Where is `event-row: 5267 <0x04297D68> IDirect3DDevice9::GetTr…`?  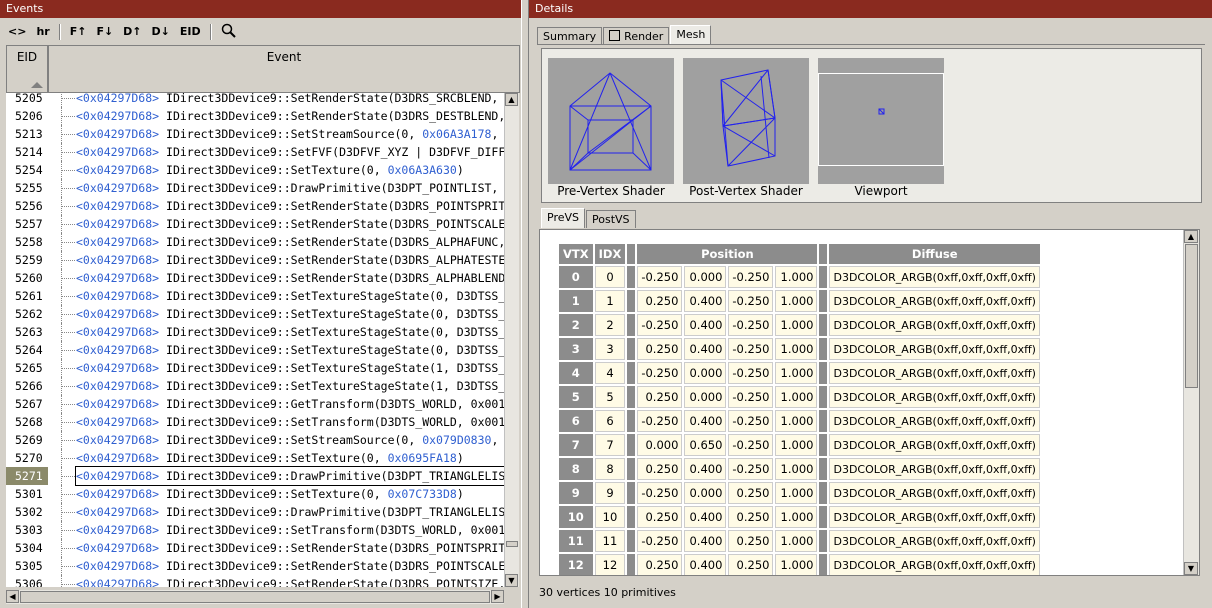
event-row: 5267 <0x04297D68> IDirect3DDevice9::GetTr… is located at coordinates (255, 404).